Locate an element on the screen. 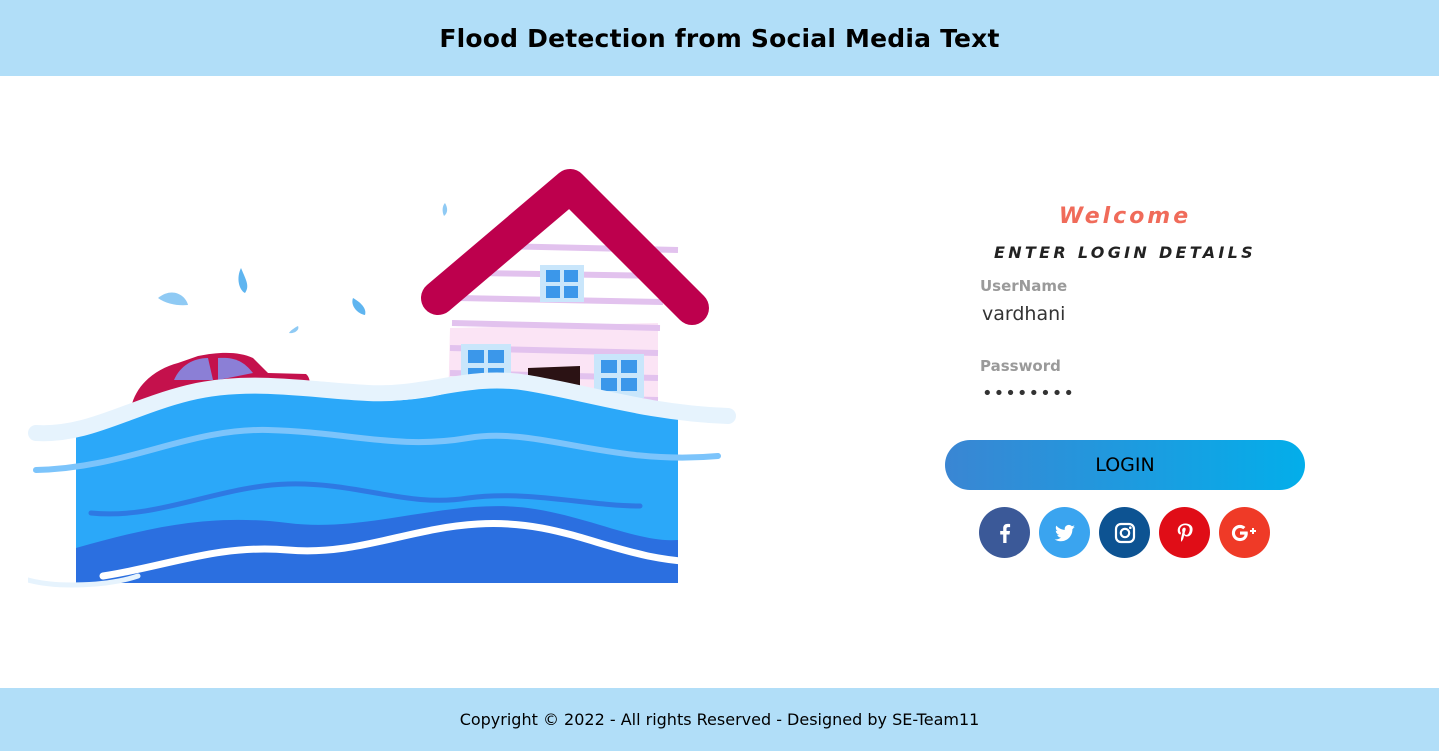 This screenshot has height=751, width=1439. facebook-button is located at coordinates (1004, 532).